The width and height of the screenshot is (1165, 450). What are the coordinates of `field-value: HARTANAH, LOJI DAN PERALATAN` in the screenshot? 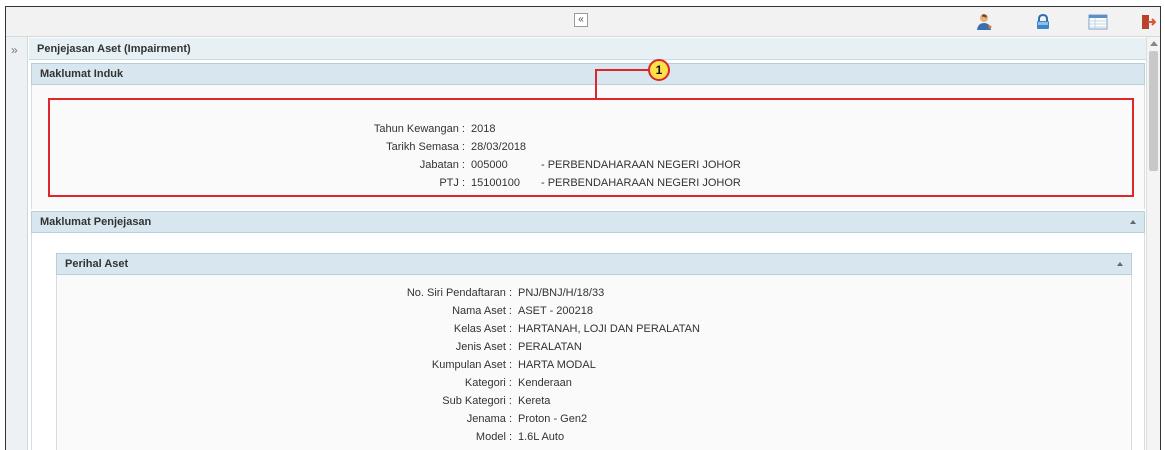 It's located at (609, 329).